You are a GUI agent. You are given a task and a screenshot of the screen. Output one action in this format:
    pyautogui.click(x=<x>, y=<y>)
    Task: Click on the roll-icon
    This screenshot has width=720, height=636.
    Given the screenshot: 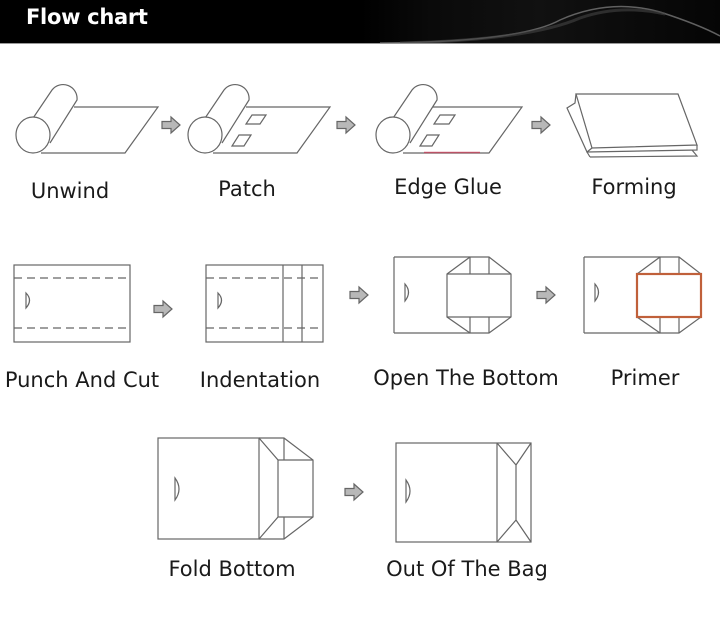 What is the action you would take?
    pyautogui.click(x=87, y=118)
    